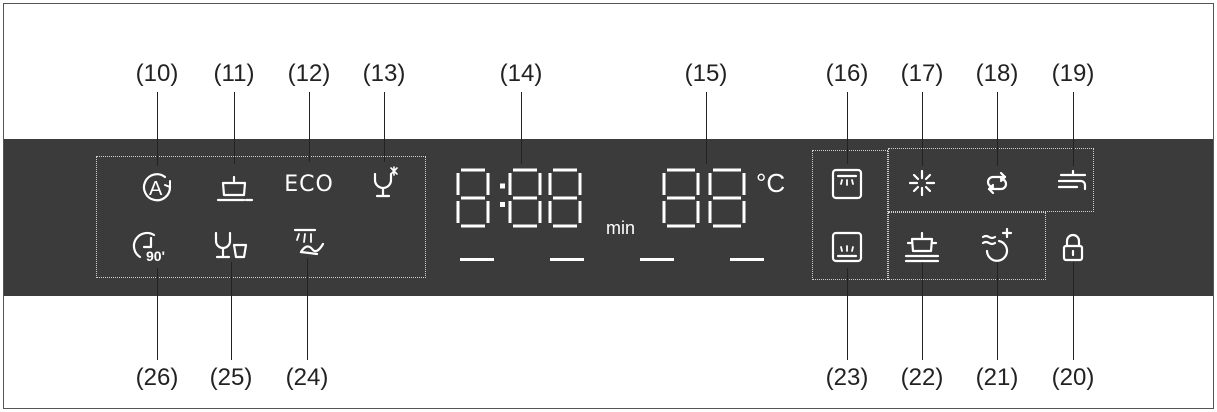 This screenshot has width=1217, height=412. What do you see at coordinates (155, 256) in the screenshot?
I see `quick-90-label: 90'` at bounding box center [155, 256].